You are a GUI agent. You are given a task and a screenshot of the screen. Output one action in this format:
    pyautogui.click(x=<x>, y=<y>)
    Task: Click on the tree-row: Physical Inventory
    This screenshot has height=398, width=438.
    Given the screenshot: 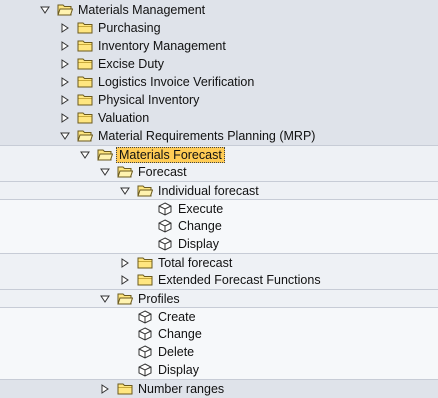 What is the action you would take?
    pyautogui.click(x=219, y=100)
    